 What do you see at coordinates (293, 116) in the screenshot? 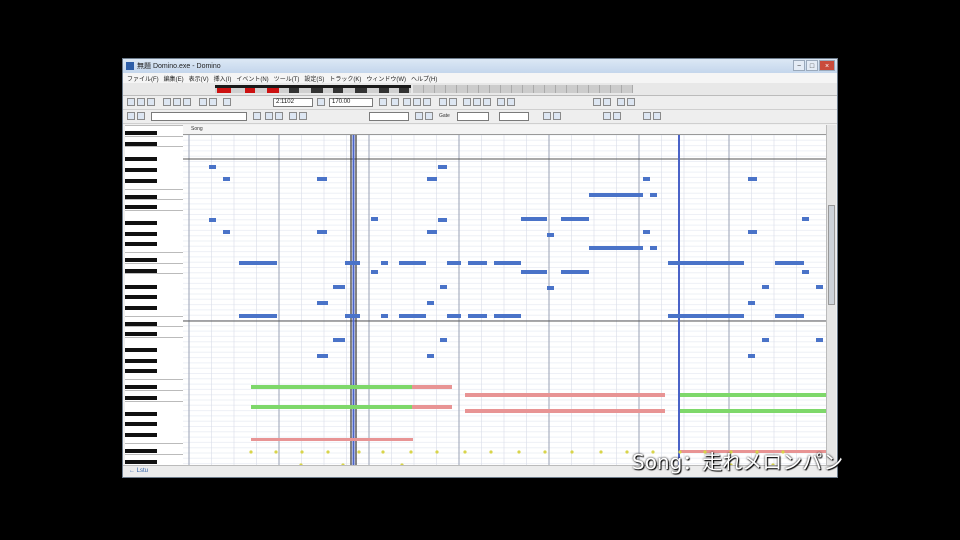
I see `quantize-icon` at bounding box center [293, 116].